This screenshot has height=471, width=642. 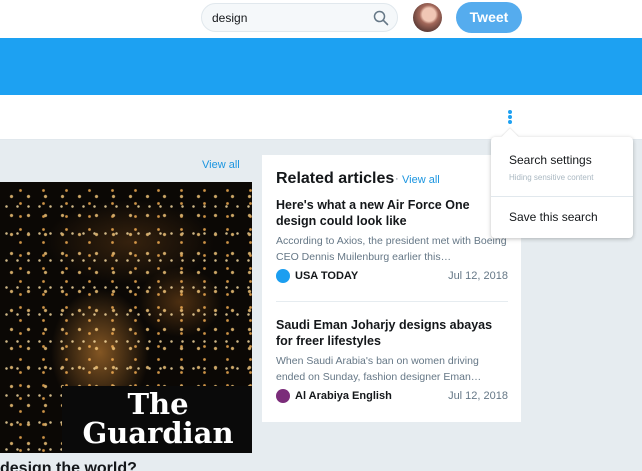 I want to click on avatar, so click(x=427, y=17).